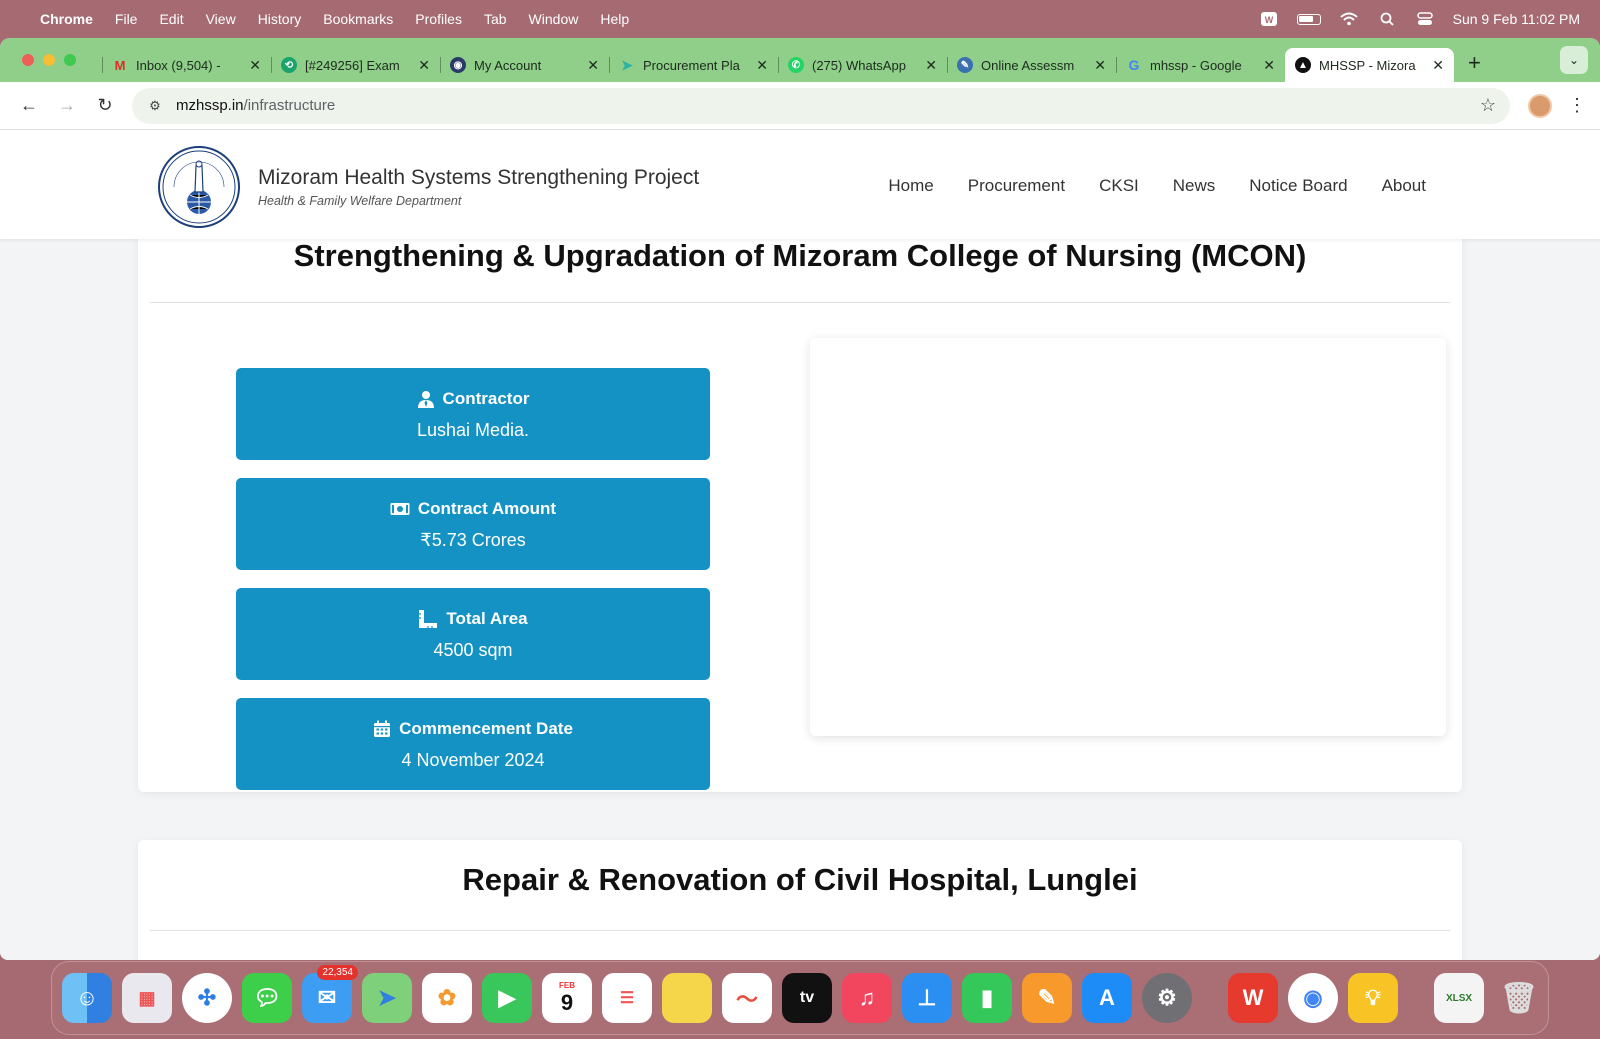 The image size is (1600, 1039). What do you see at coordinates (473, 760) in the screenshot?
I see `commencement-date-value: 4 November 2024` at bounding box center [473, 760].